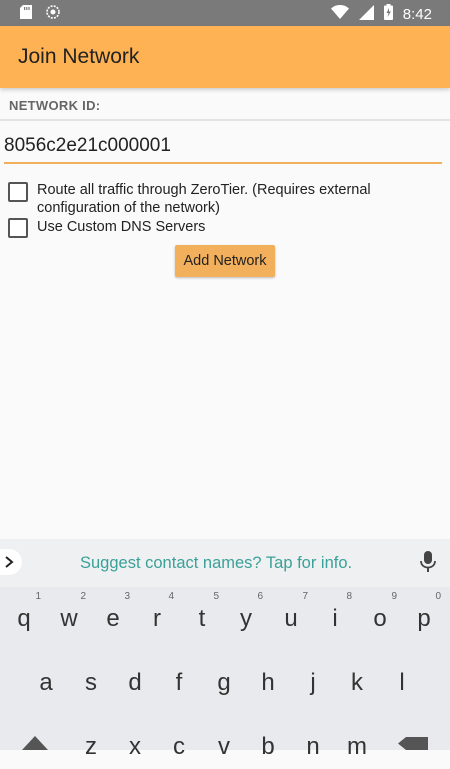 The width and height of the screenshot is (450, 769). What do you see at coordinates (339, 14) in the screenshot?
I see `wifi-icon` at bounding box center [339, 14].